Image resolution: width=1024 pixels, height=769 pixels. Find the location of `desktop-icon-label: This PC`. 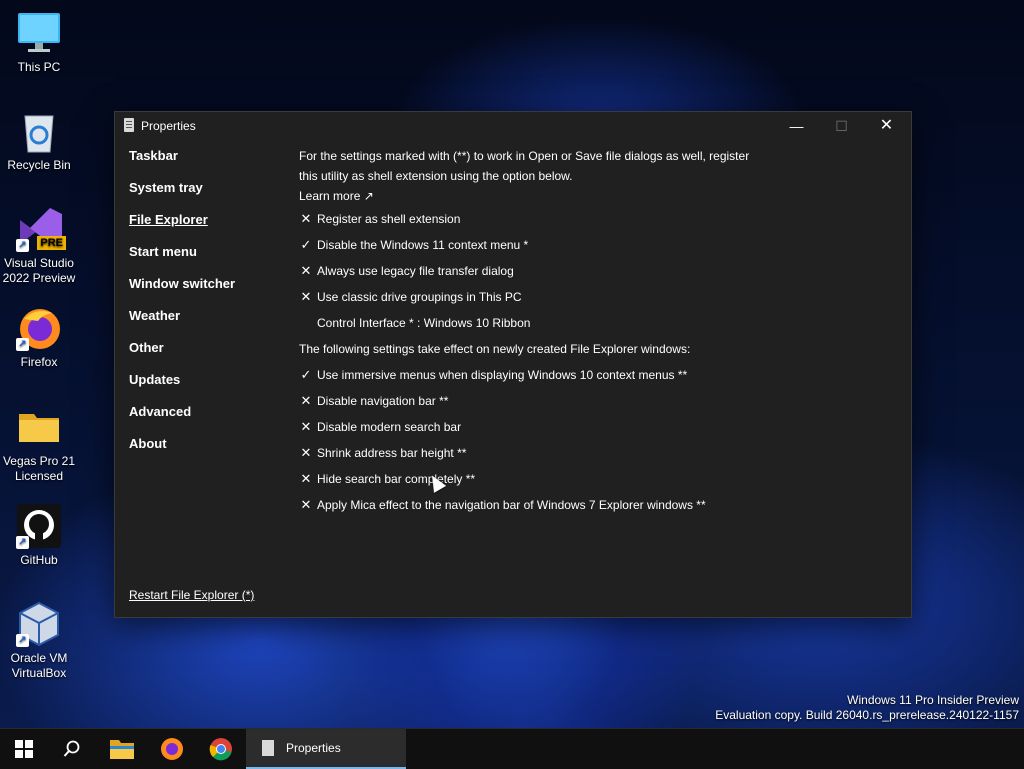

desktop-icon-label: This PC is located at coordinates (39, 67).